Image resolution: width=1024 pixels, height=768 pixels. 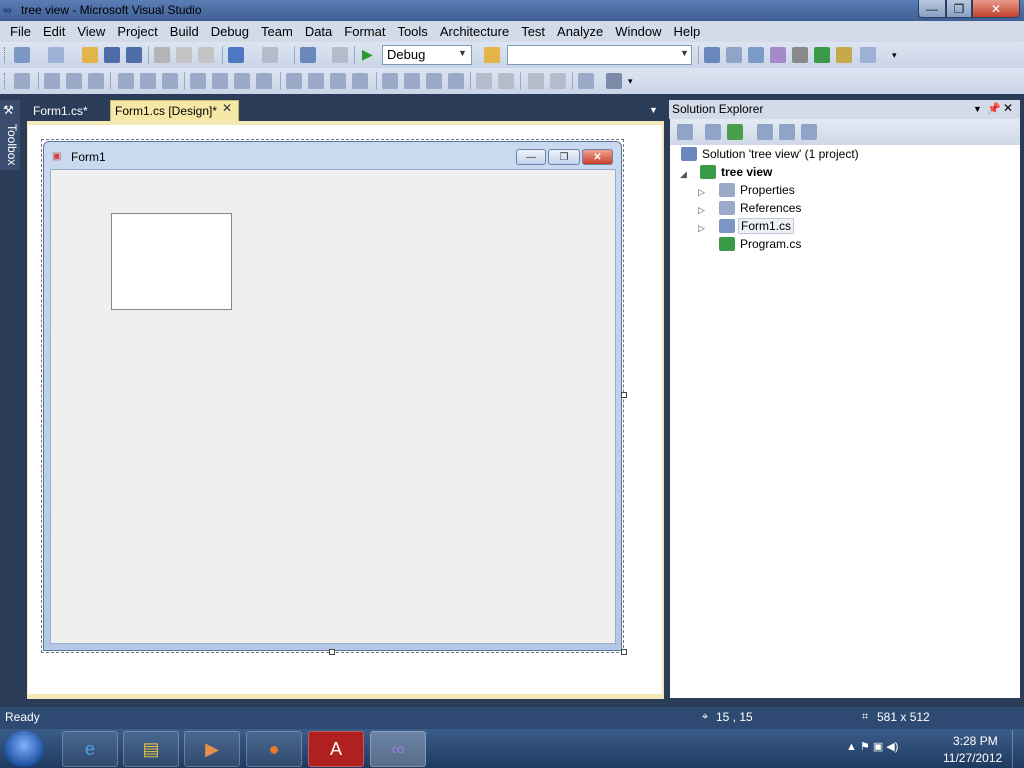 I want to click on close-icon: ✕, so click(x=1008, y=108).